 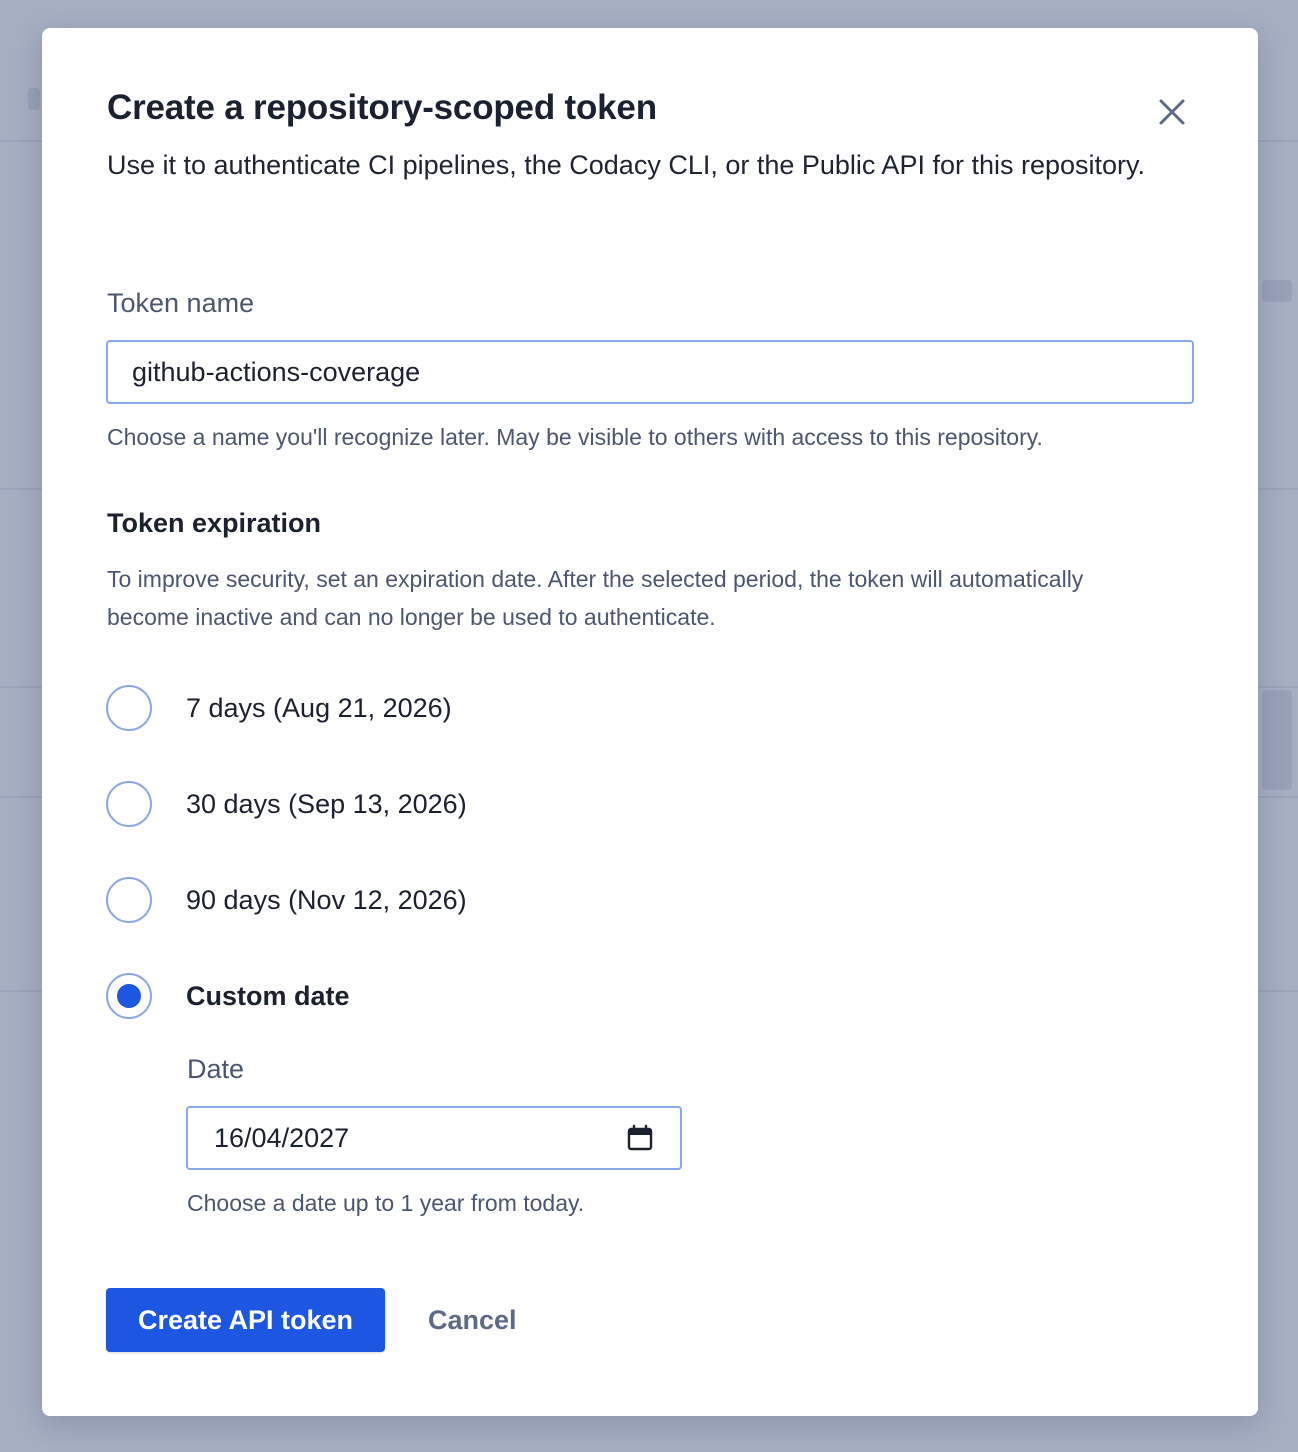 I want to click on radio-selected-dot, so click(x=129, y=996).